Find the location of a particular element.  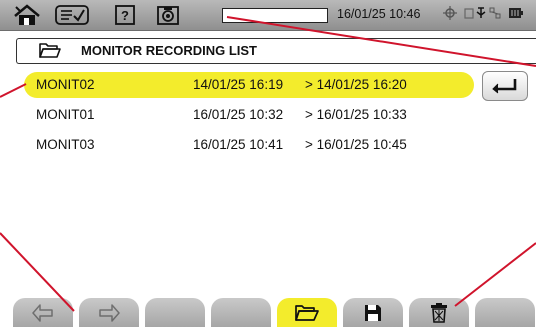

camera-icon is located at coordinates (168, 15).